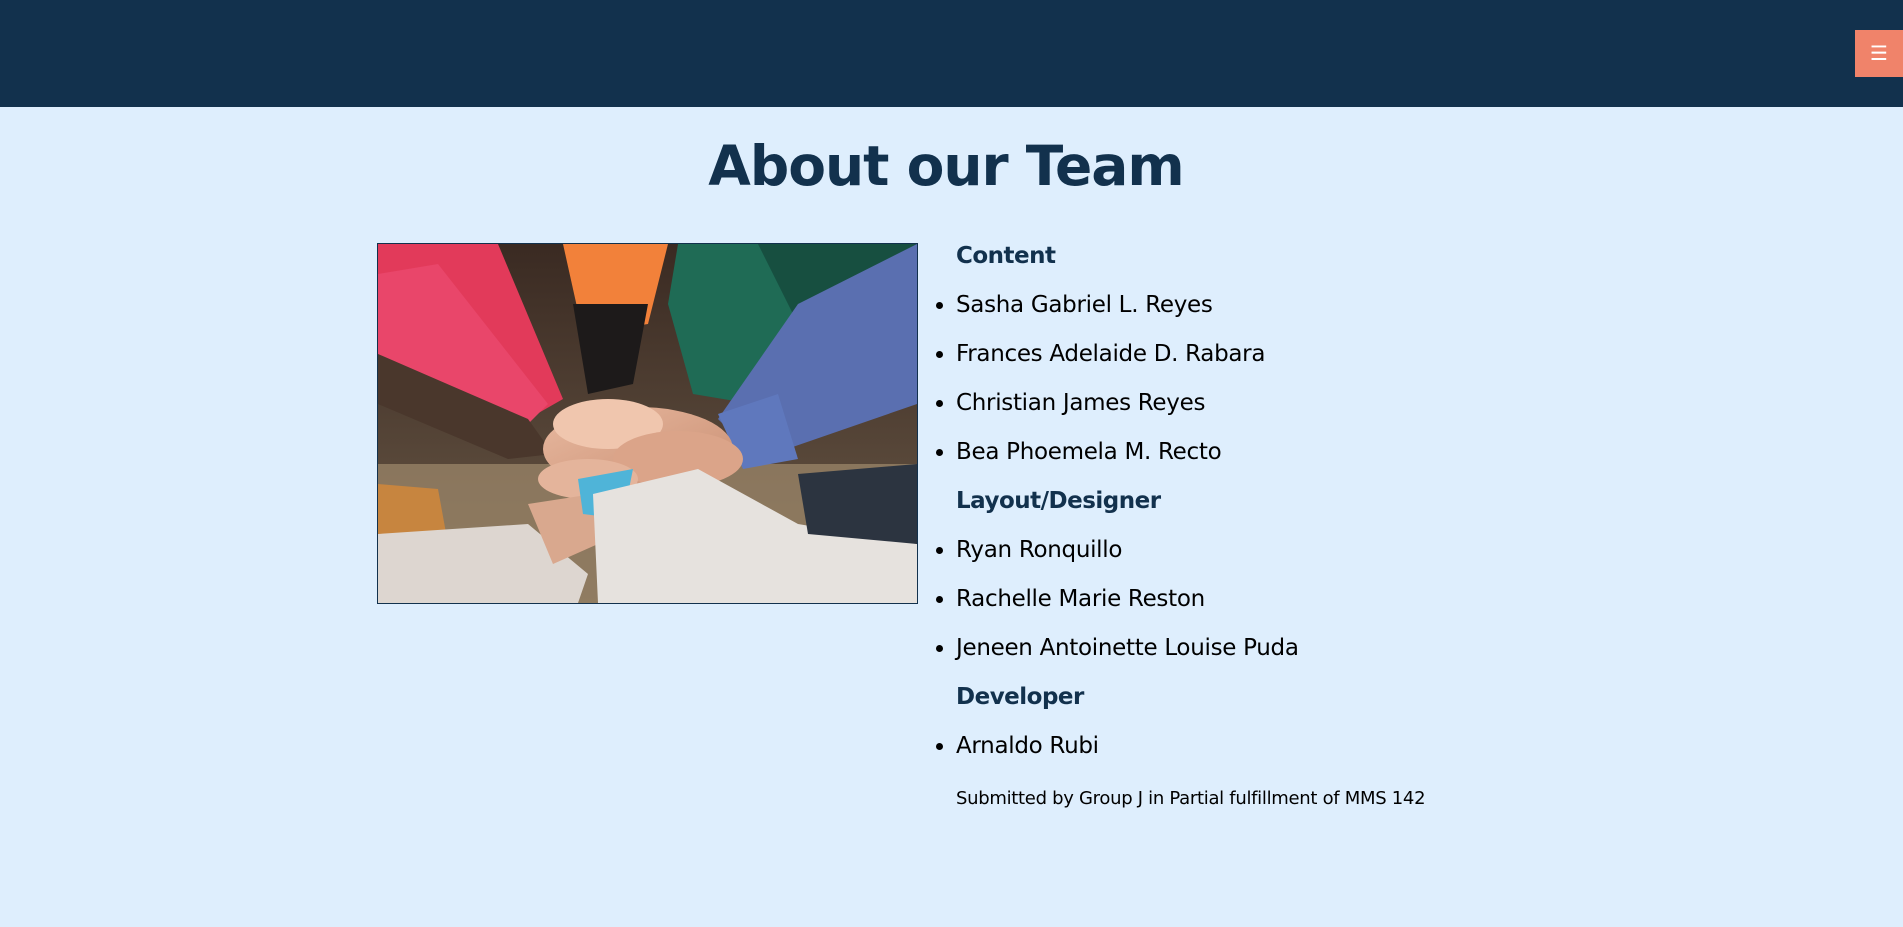 The width and height of the screenshot is (1903, 927). What do you see at coordinates (1226, 550) in the screenshot?
I see `list-item: Ryan Ronquillo` at bounding box center [1226, 550].